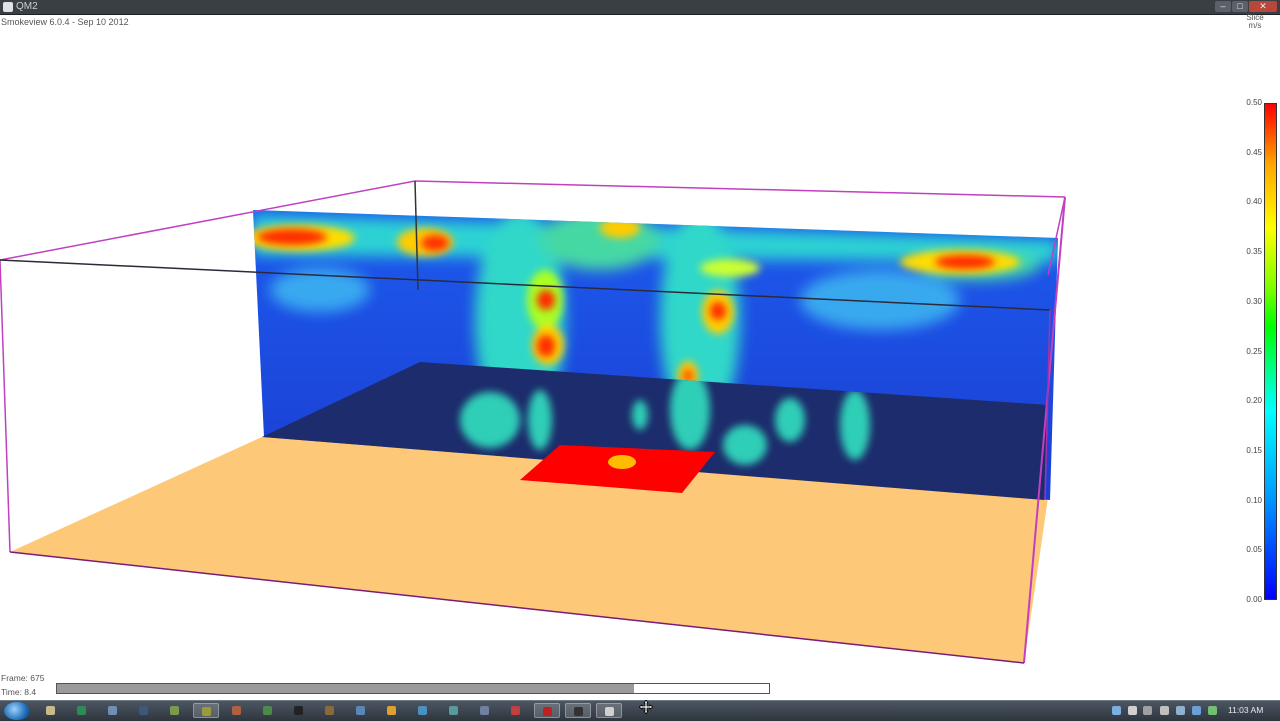 The height and width of the screenshot is (721, 1280). I want to click on colorbar, so click(1270, 351).